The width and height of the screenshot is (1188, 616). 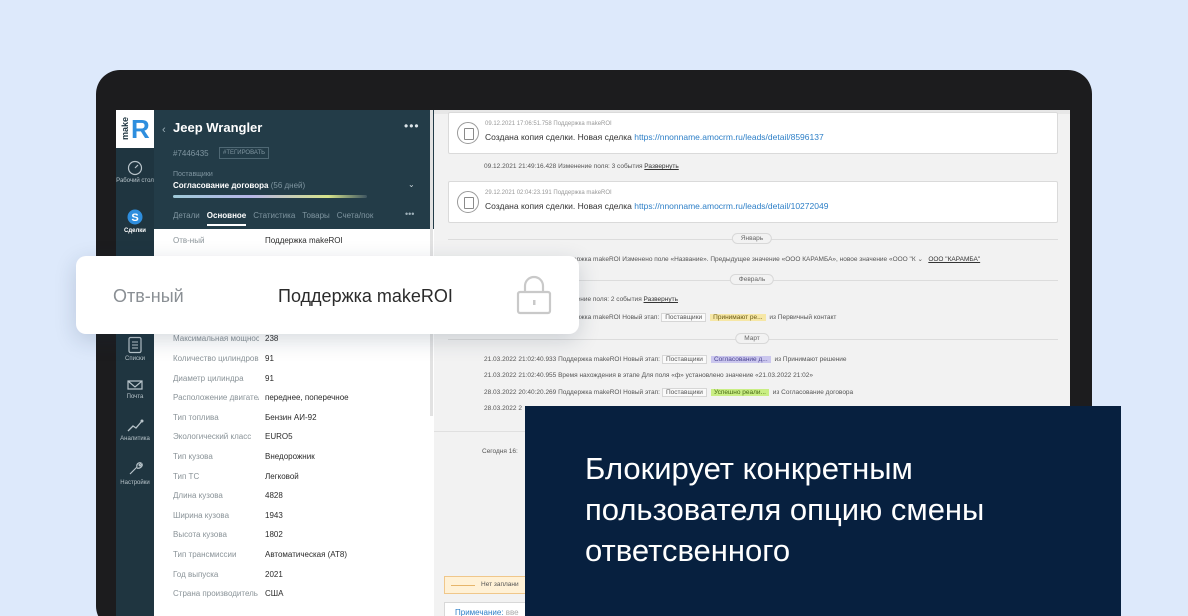 What do you see at coordinates (479, 612) in the screenshot?
I see `note-input-label: Примечание:` at bounding box center [479, 612].